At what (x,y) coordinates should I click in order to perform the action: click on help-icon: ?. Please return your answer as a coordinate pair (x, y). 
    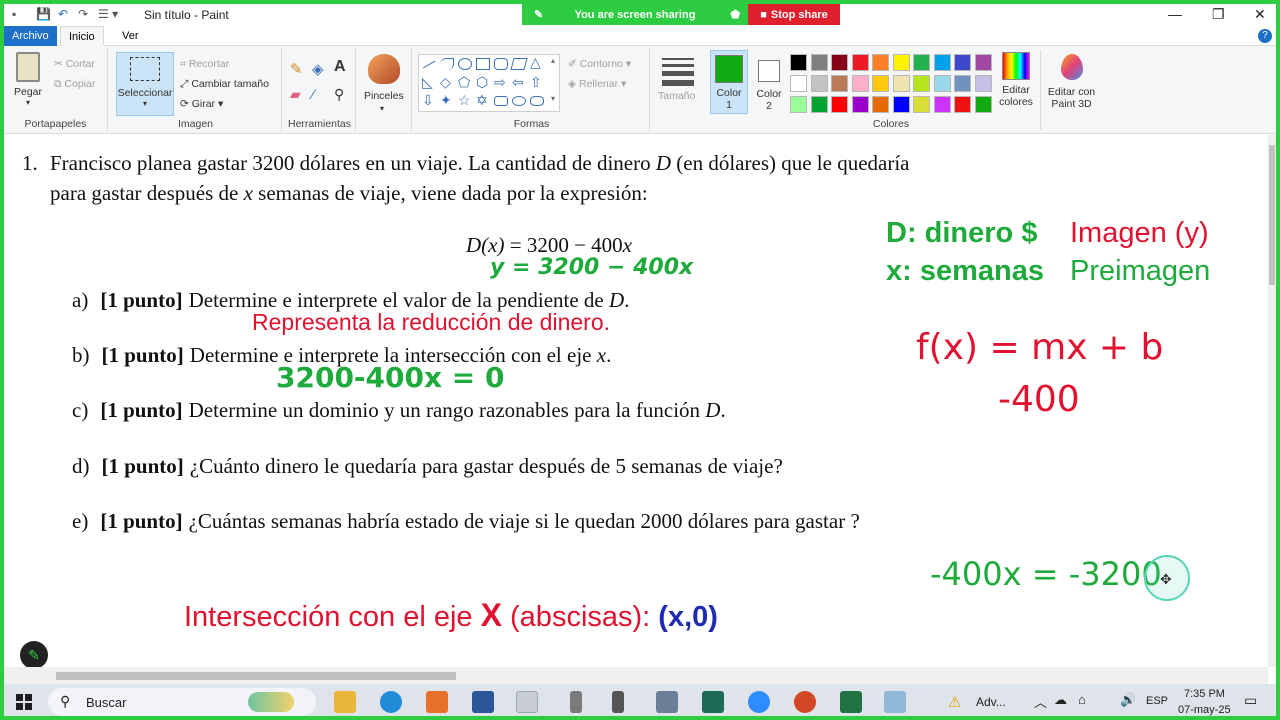
    Looking at the image, I should click on (1265, 36).